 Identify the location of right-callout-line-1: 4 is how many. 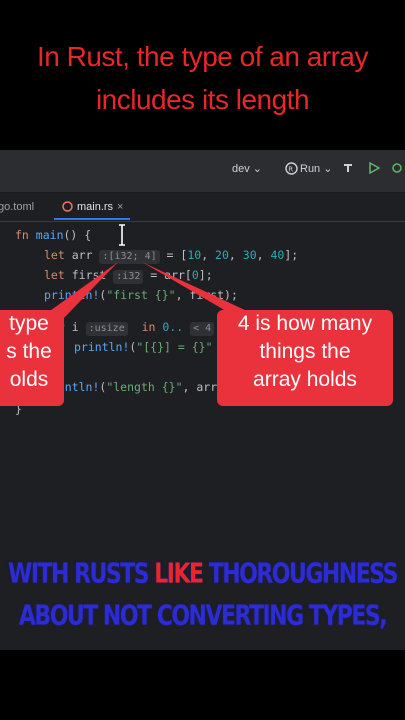
(305, 323).